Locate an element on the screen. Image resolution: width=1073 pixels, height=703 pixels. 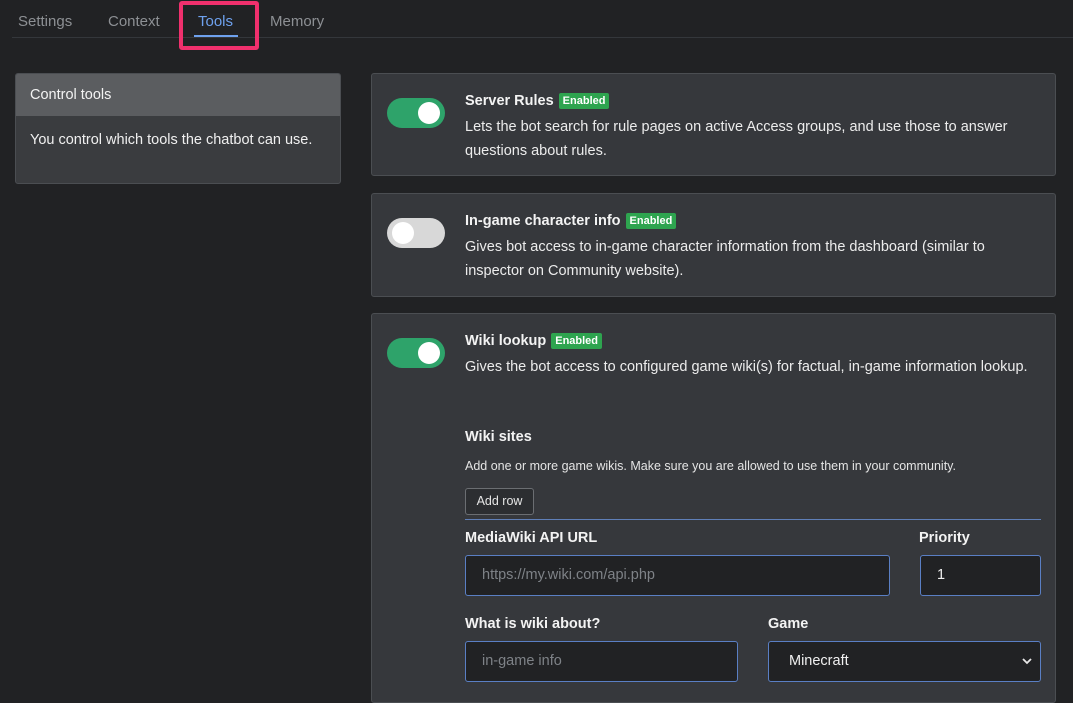
tool-title-wrapper: In-game character info Enabled is located at coordinates (571, 221).